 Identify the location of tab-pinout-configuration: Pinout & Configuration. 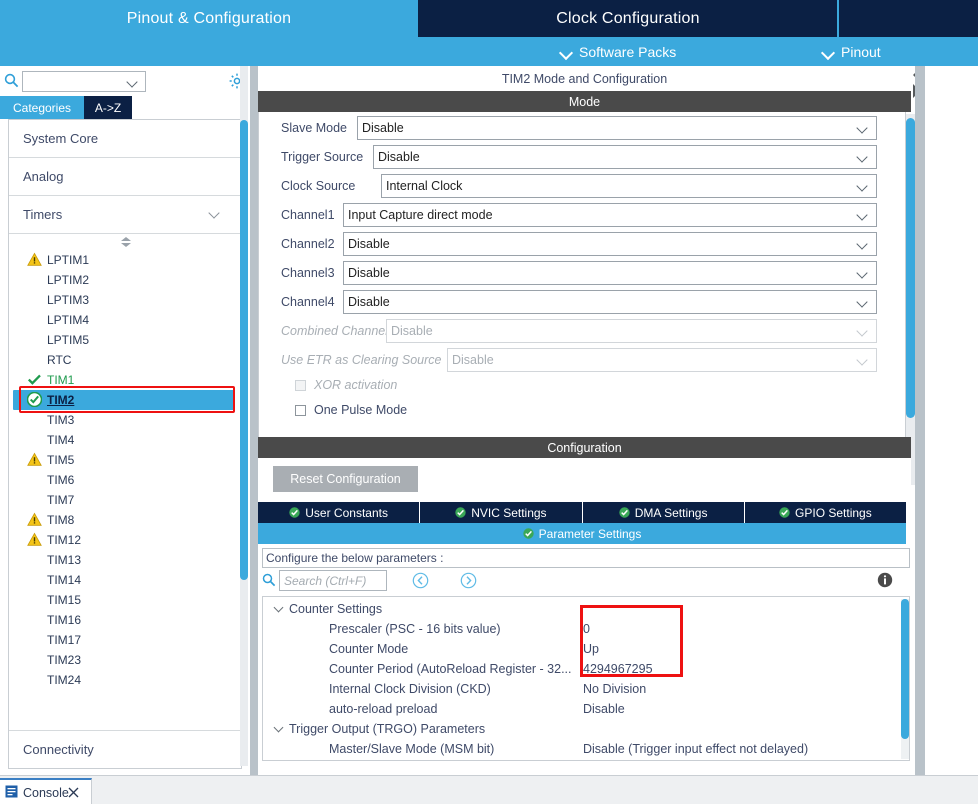
(209, 18).